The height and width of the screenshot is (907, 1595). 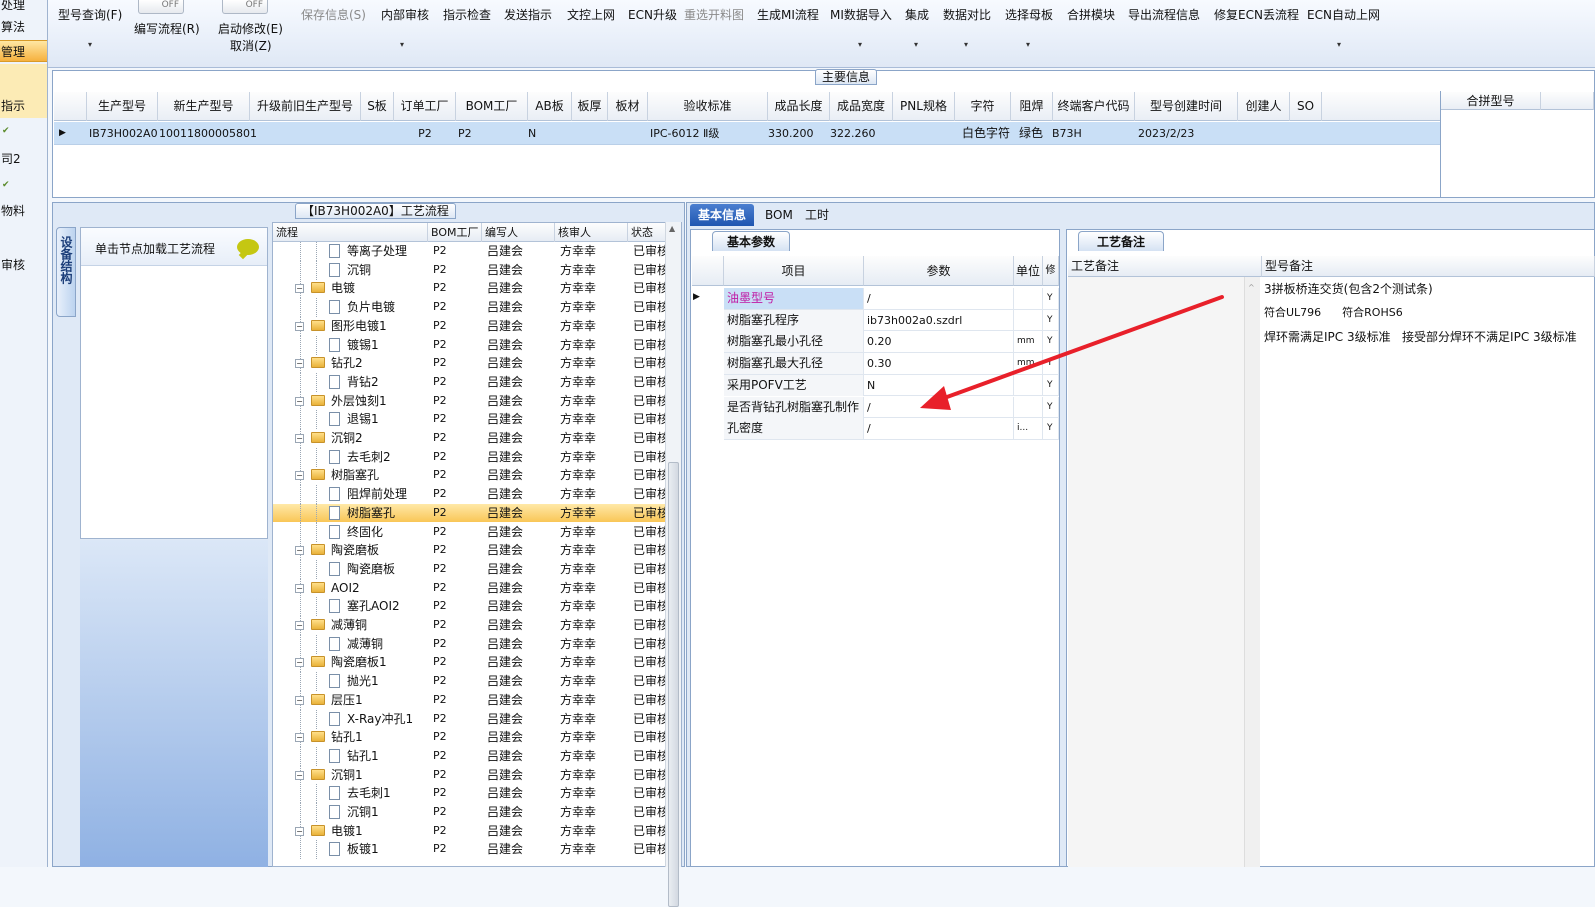 I want to click on param-cell-item: 树脂塞孔最大孔径, so click(x=794, y=364).